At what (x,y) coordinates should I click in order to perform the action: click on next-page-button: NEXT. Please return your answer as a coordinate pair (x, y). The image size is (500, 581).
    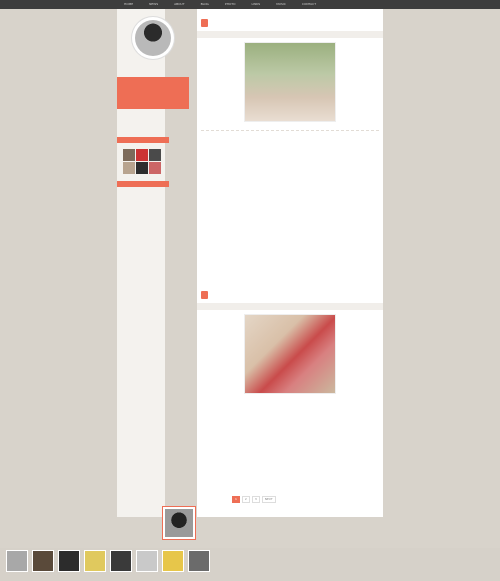
    Looking at the image, I should click on (268, 499).